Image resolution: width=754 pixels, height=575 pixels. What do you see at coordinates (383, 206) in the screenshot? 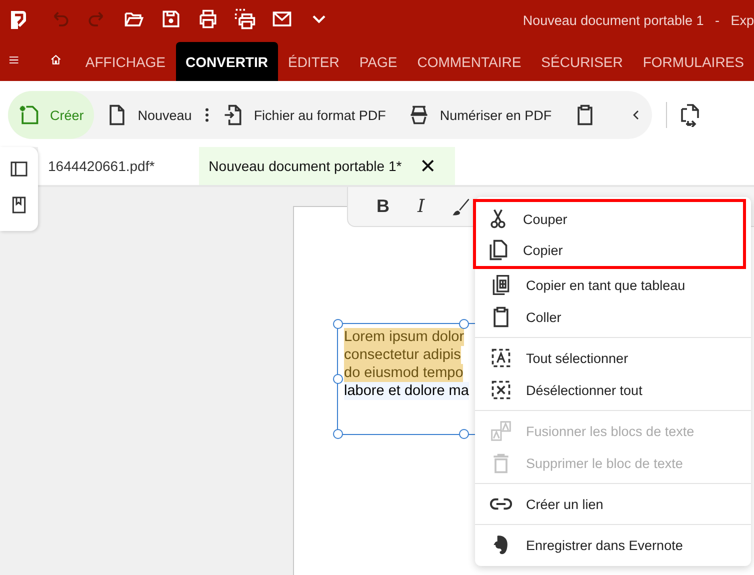
I see `bold-button: B` at bounding box center [383, 206].